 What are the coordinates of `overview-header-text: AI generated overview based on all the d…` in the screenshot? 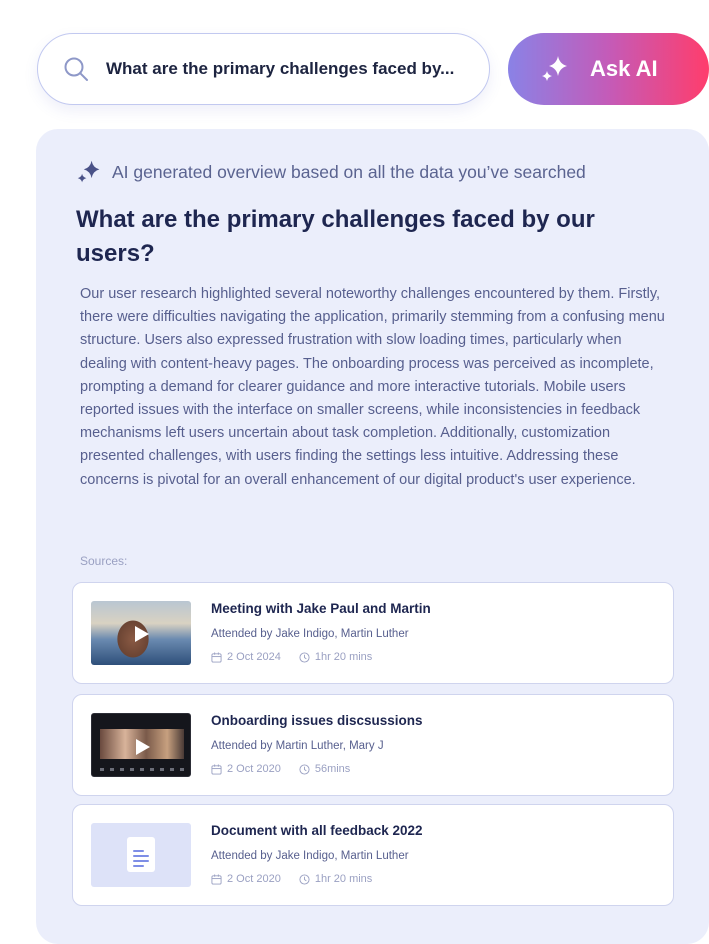 It's located at (349, 171).